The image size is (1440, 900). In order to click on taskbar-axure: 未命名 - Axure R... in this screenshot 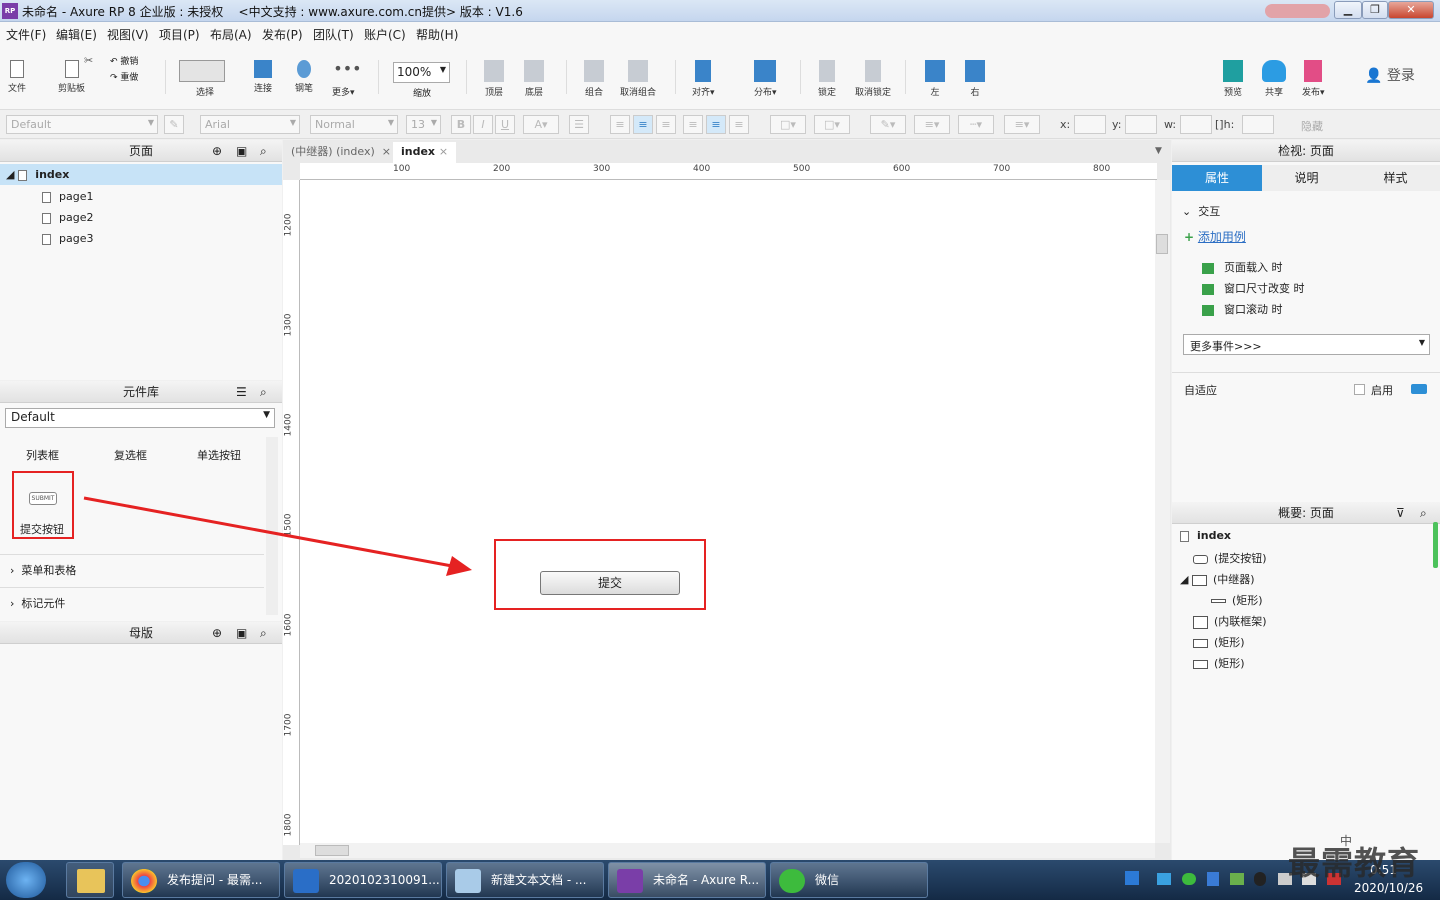, I will do `click(687, 880)`.